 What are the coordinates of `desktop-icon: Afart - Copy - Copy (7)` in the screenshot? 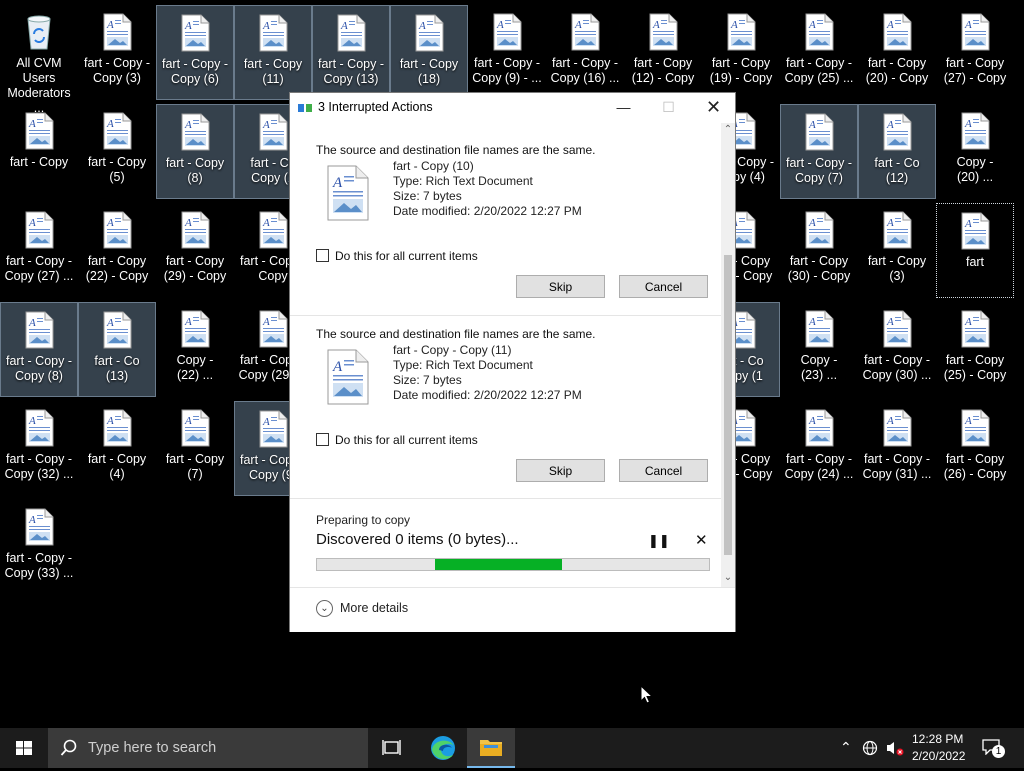 It's located at (819, 151).